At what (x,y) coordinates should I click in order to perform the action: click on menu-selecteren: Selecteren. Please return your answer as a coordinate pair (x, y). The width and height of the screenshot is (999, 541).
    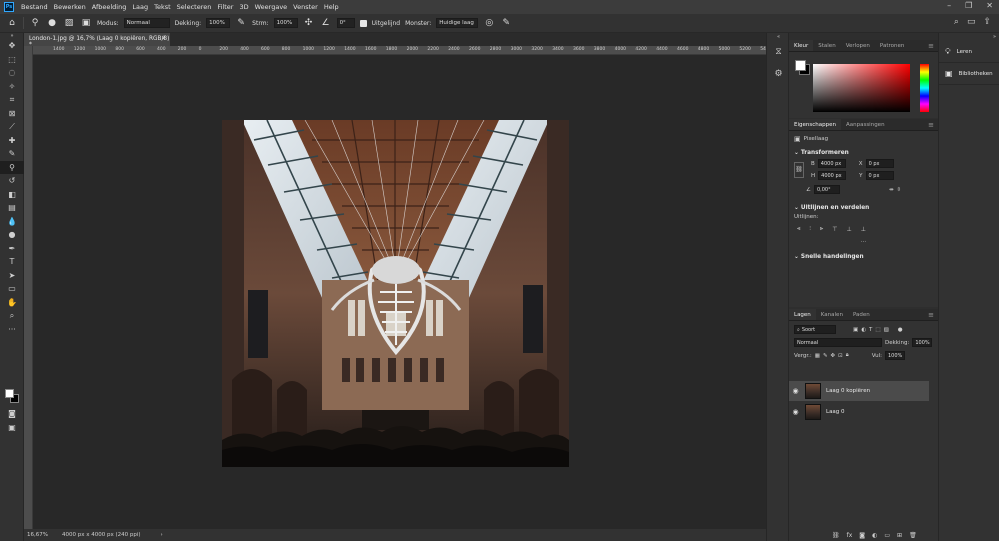
    Looking at the image, I should click on (194, 7).